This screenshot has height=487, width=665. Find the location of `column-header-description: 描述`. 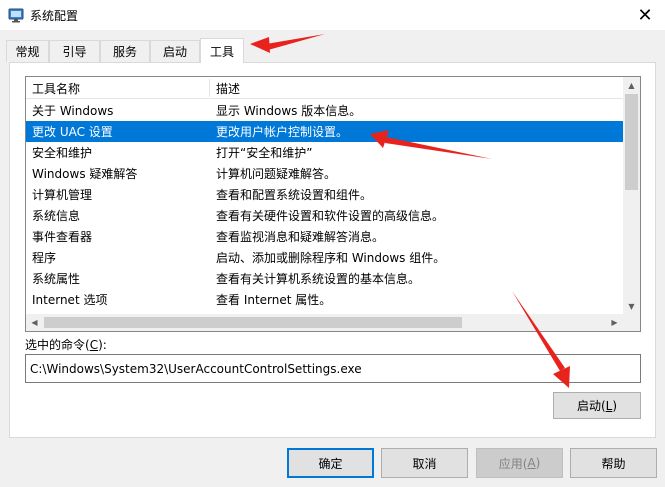

column-header-description: 描述 is located at coordinates (416, 88).